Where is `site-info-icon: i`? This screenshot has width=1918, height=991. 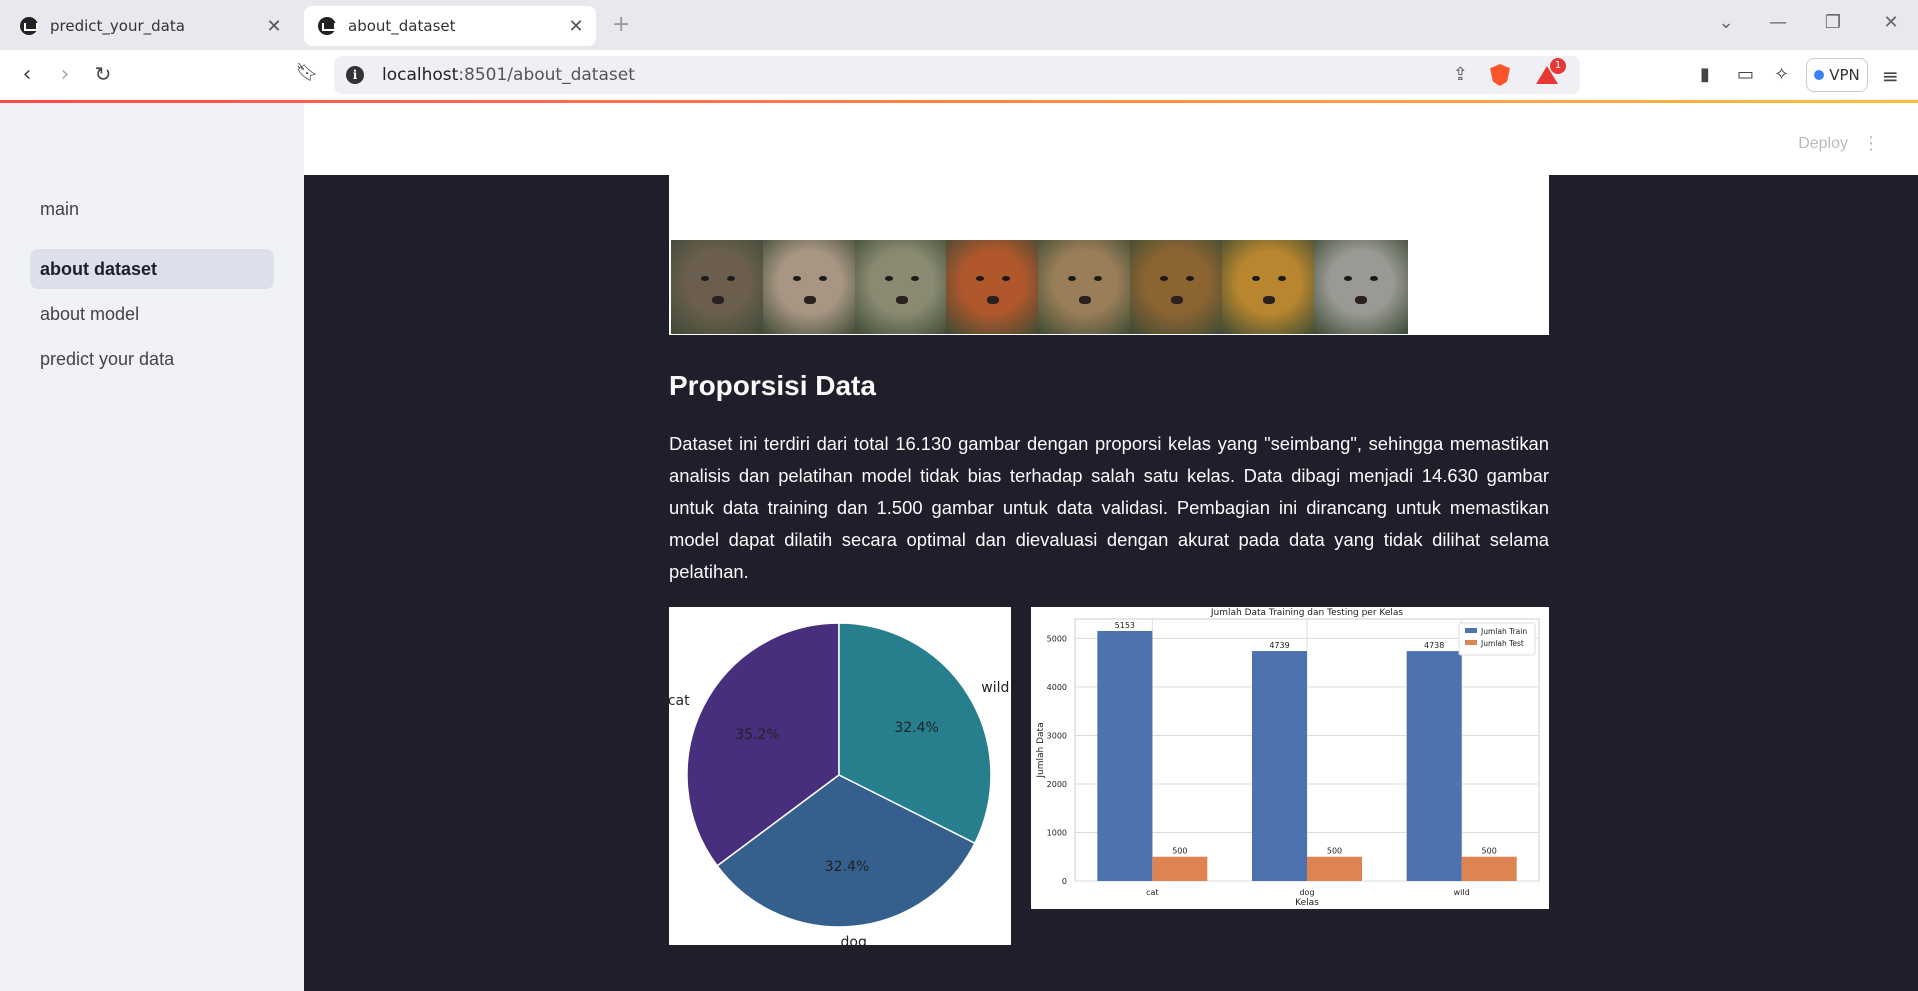
site-info-icon: i is located at coordinates (355, 75).